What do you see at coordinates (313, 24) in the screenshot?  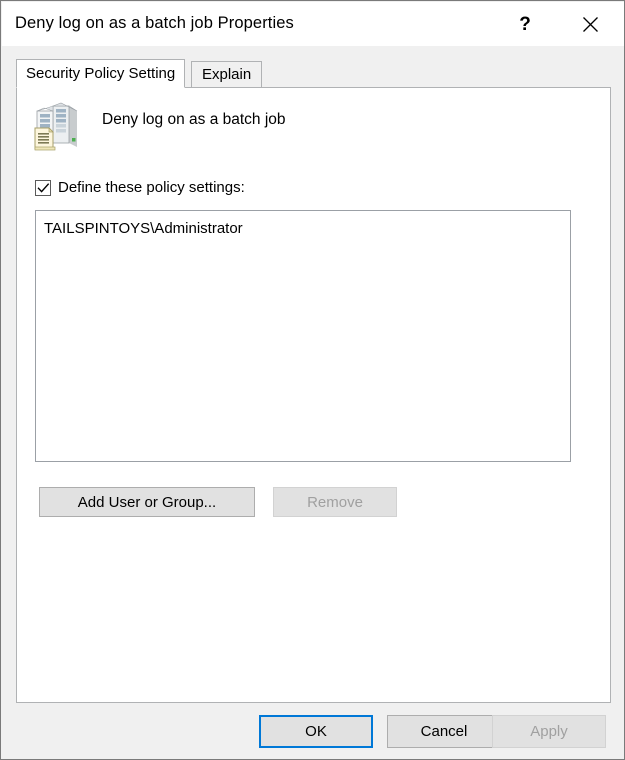 I see `title-bar: Deny log on as a batch job Properties ?` at bounding box center [313, 24].